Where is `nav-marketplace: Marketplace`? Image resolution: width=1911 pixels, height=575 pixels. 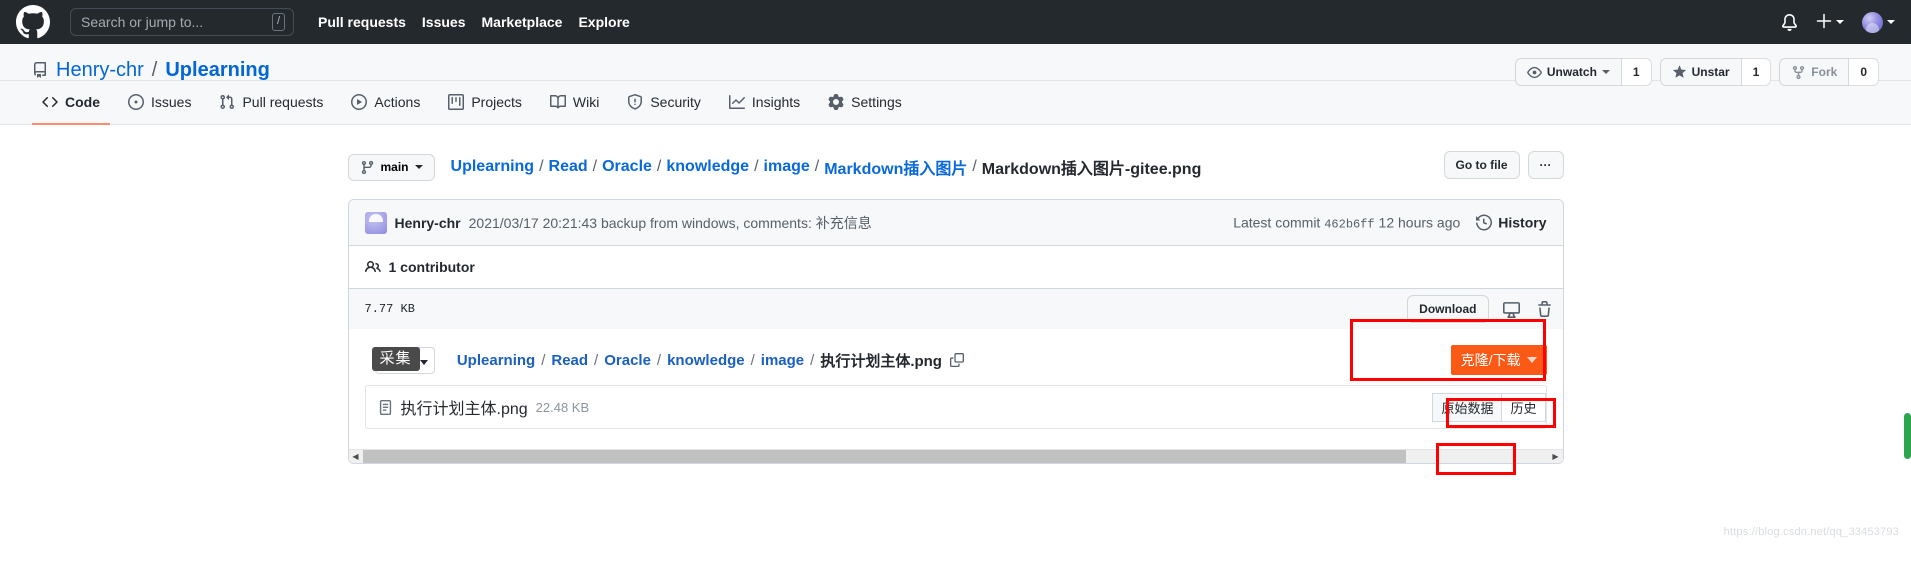 nav-marketplace: Marketplace is located at coordinates (522, 22).